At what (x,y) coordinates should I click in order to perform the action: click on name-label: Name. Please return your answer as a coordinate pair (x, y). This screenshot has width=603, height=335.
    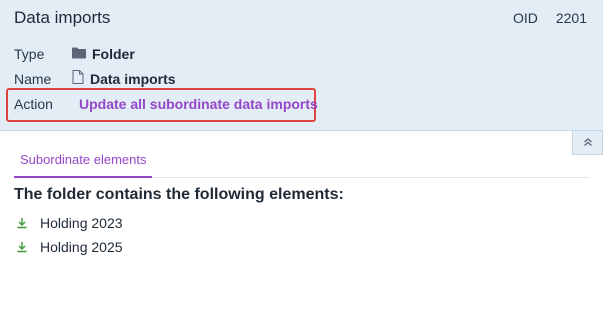
    Looking at the image, I should click on (33, 78).